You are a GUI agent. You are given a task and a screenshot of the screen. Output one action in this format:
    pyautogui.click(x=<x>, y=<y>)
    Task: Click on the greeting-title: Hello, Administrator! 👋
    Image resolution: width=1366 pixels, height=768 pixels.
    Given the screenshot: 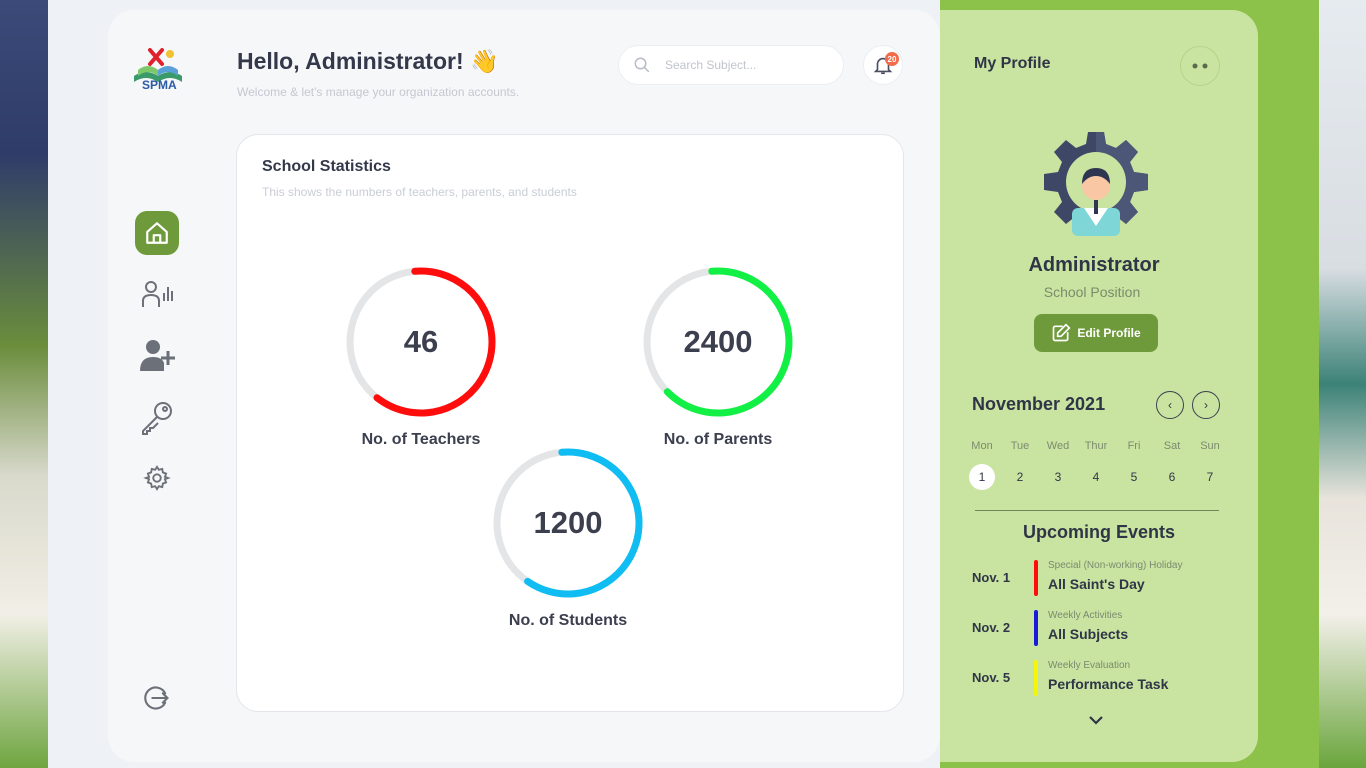 What is the action you would take?
    pyautogui.click(x=368, y=61)
    